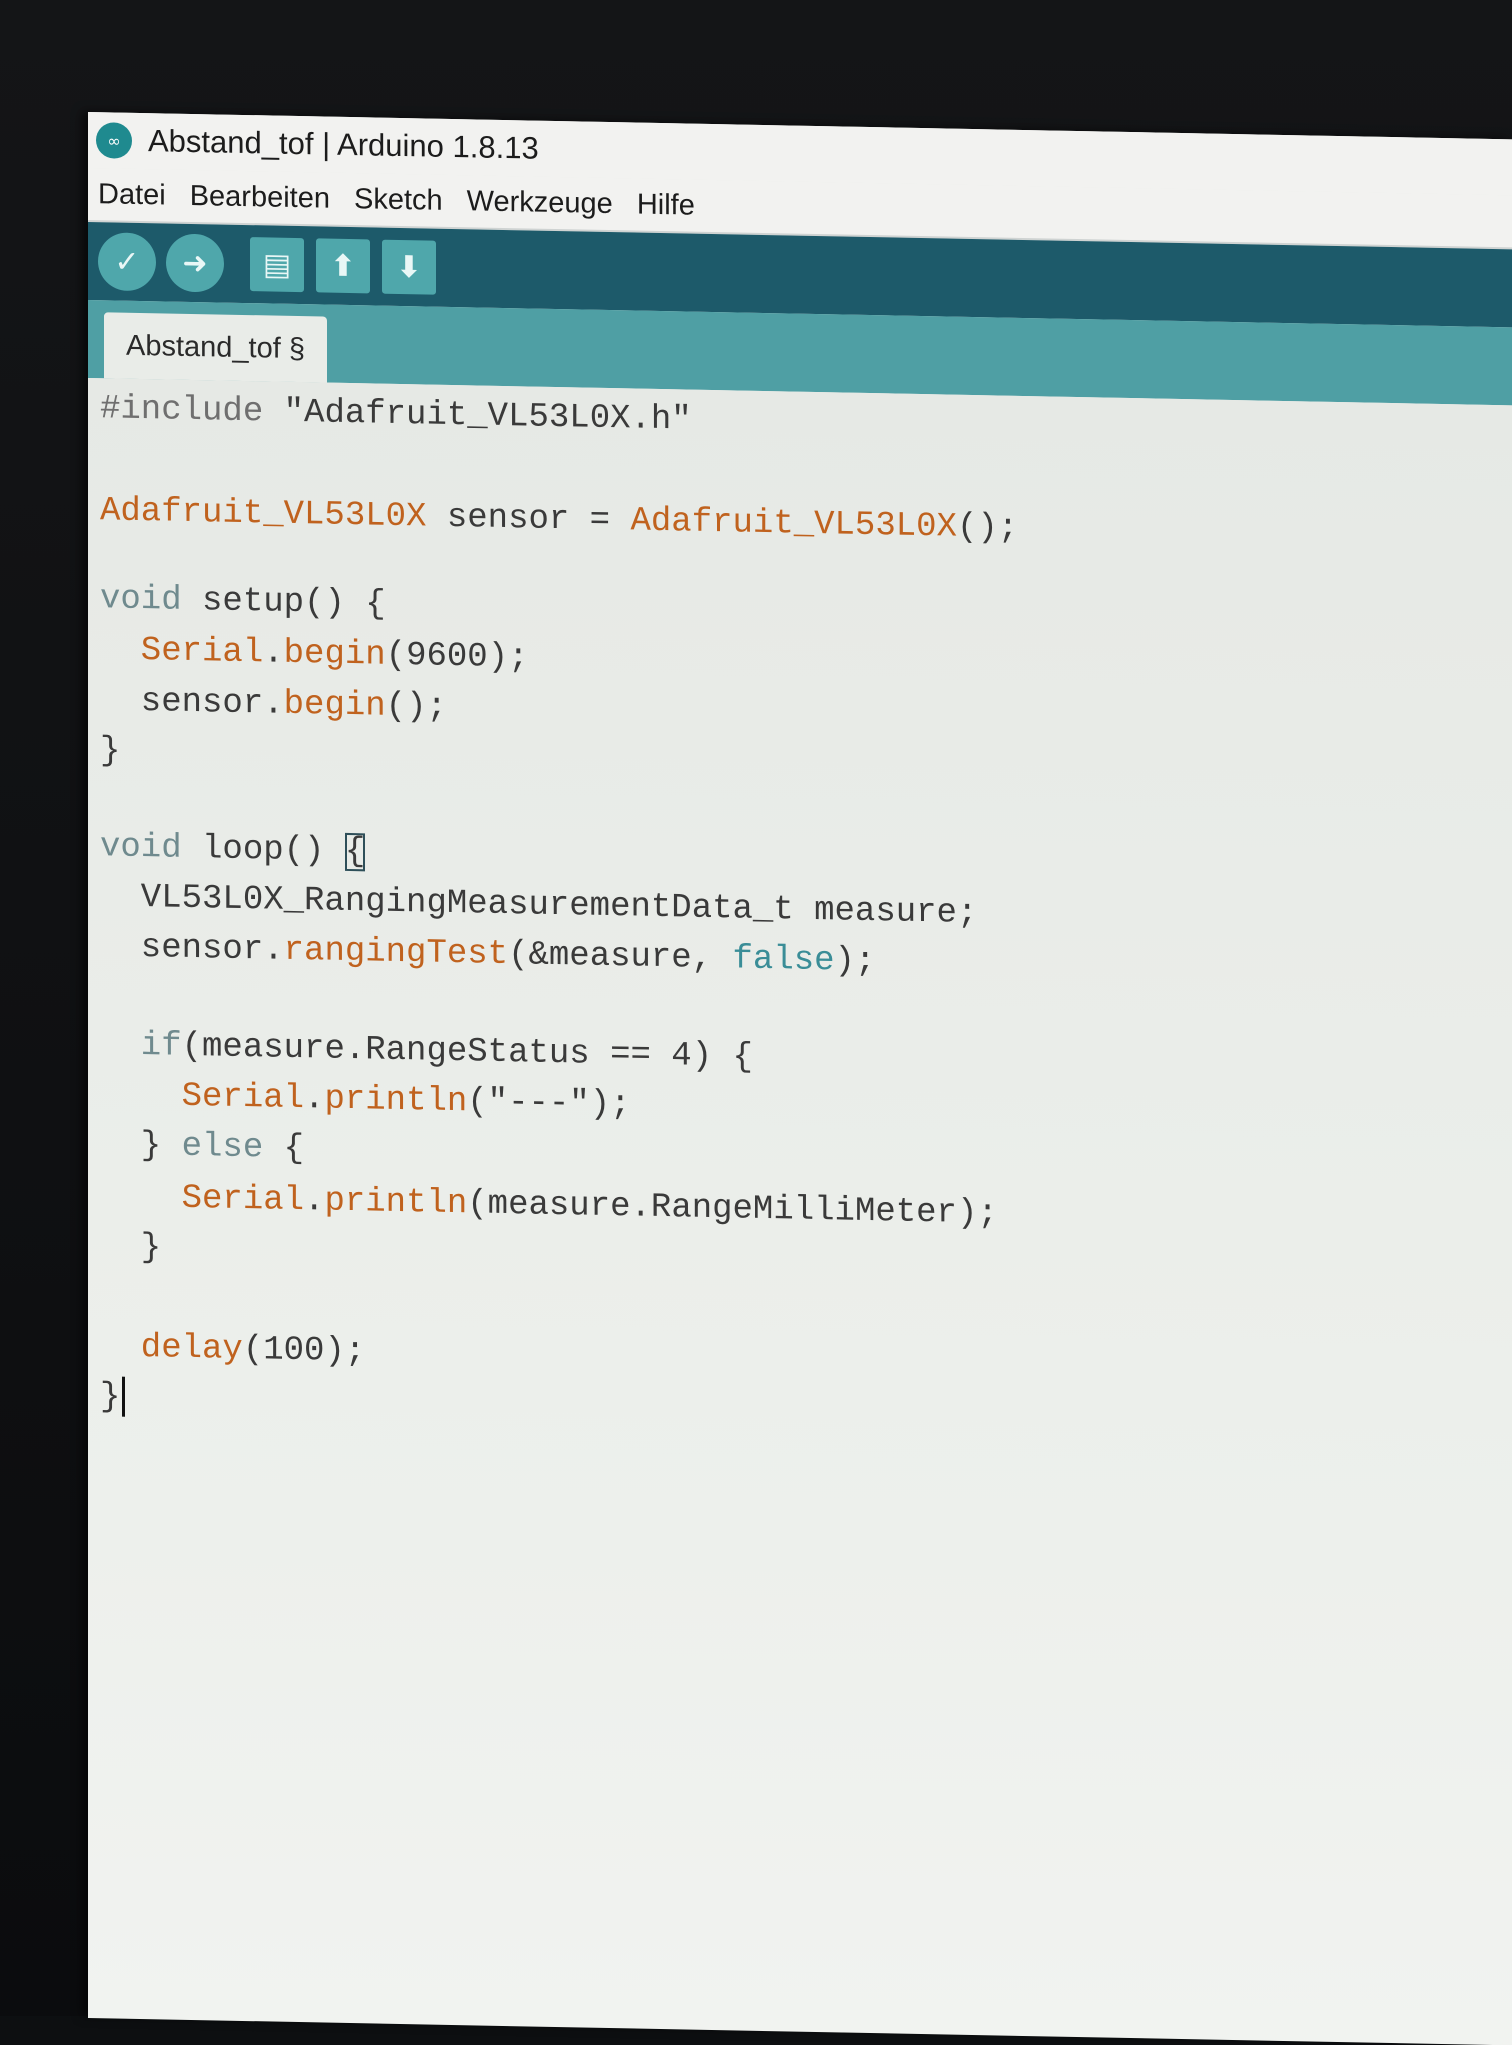 The image size is (1512, 2045). Describe the element at coordinates (304, 1351) in the screenshot. I see `code-token: (100);` at that location.